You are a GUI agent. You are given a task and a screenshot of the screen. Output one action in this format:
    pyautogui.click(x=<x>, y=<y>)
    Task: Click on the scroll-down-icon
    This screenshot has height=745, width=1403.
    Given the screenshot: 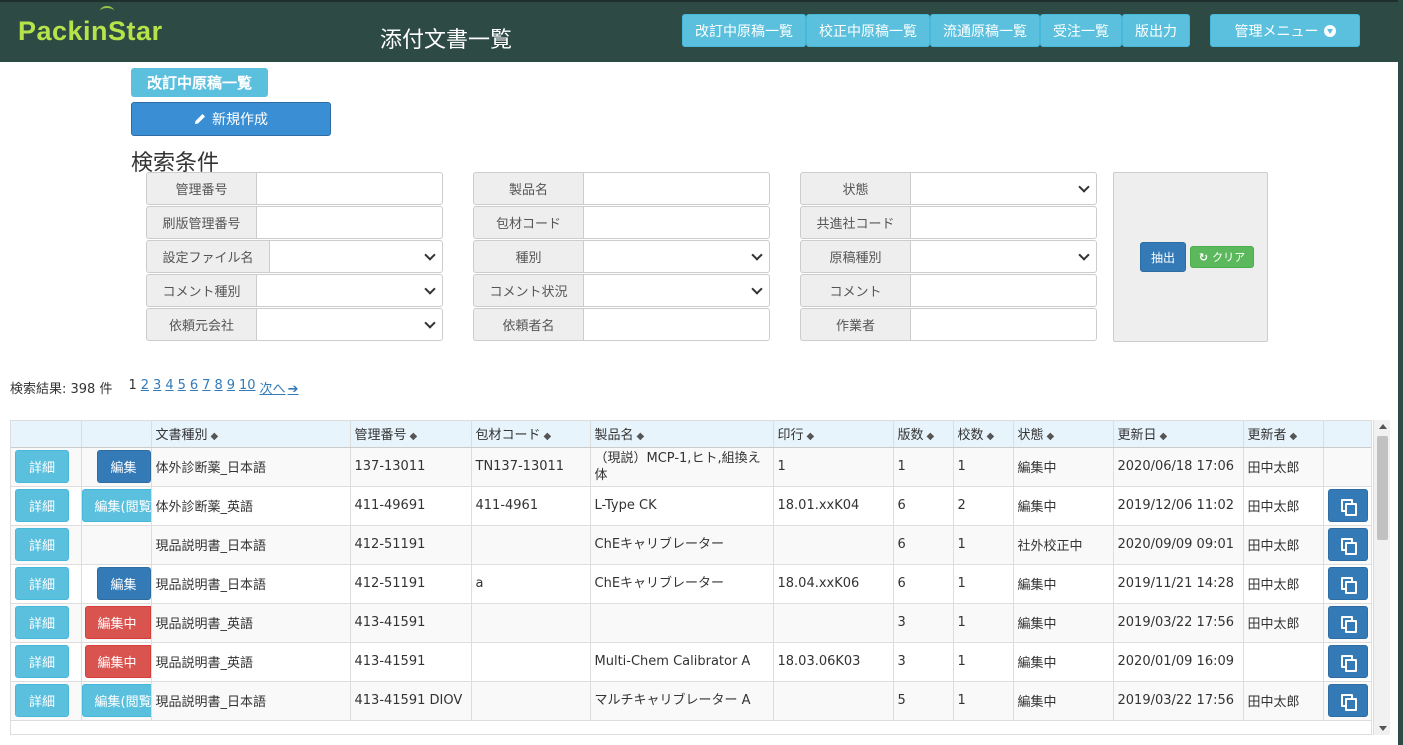 What is the action you would take?
    pyautogui.click(x=1383, y=728)
    